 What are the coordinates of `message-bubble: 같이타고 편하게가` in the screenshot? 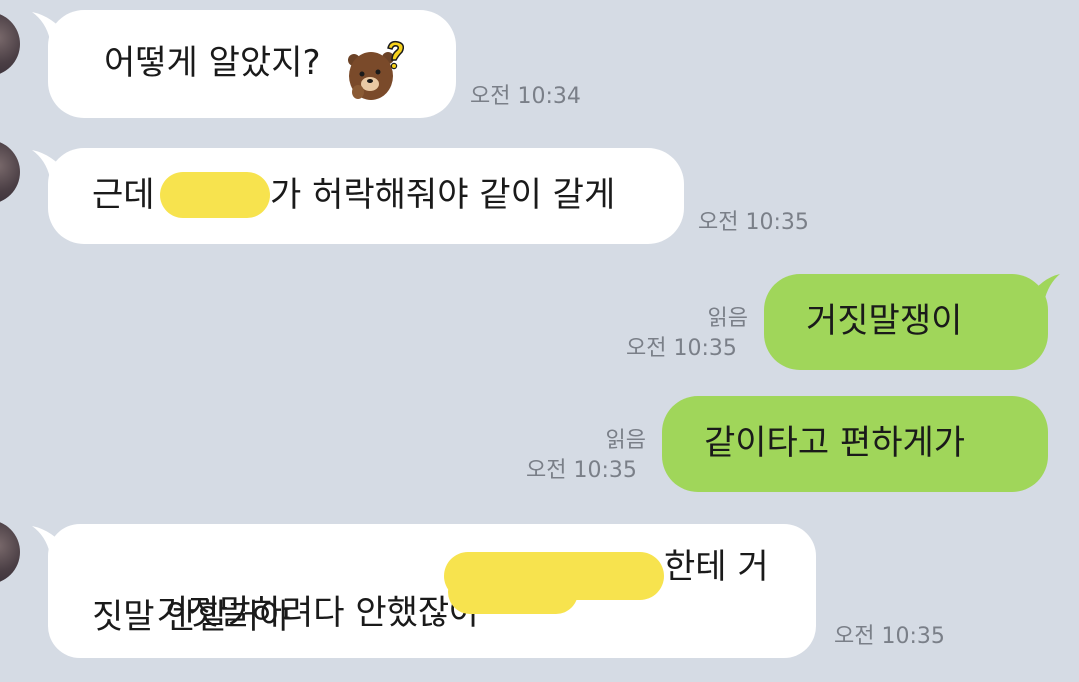 It's located at (855, 444).